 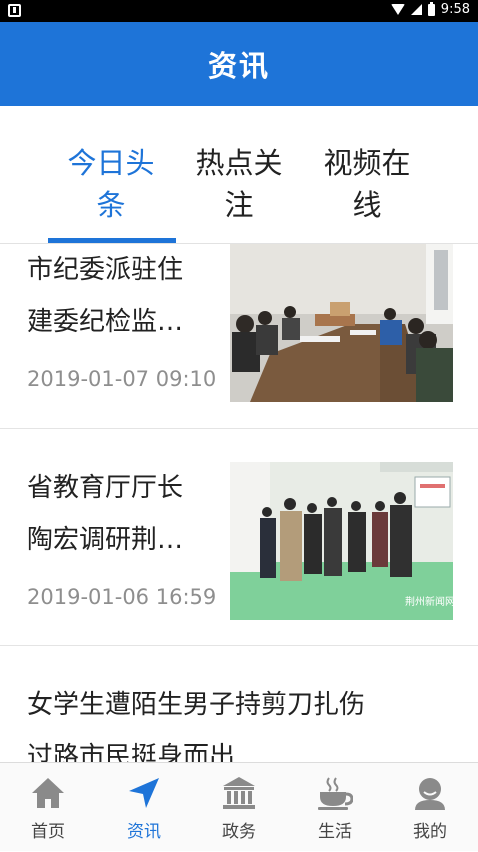 I want to click on battery-icon, so click(x=431, y=8).